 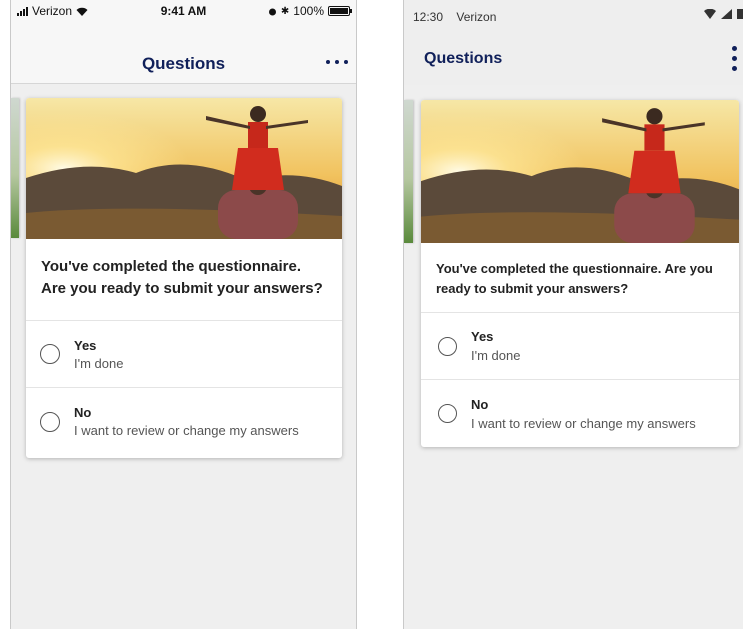 I want to click on android-status-bar: 12:30 Verizon, so click(x=573, y=15).